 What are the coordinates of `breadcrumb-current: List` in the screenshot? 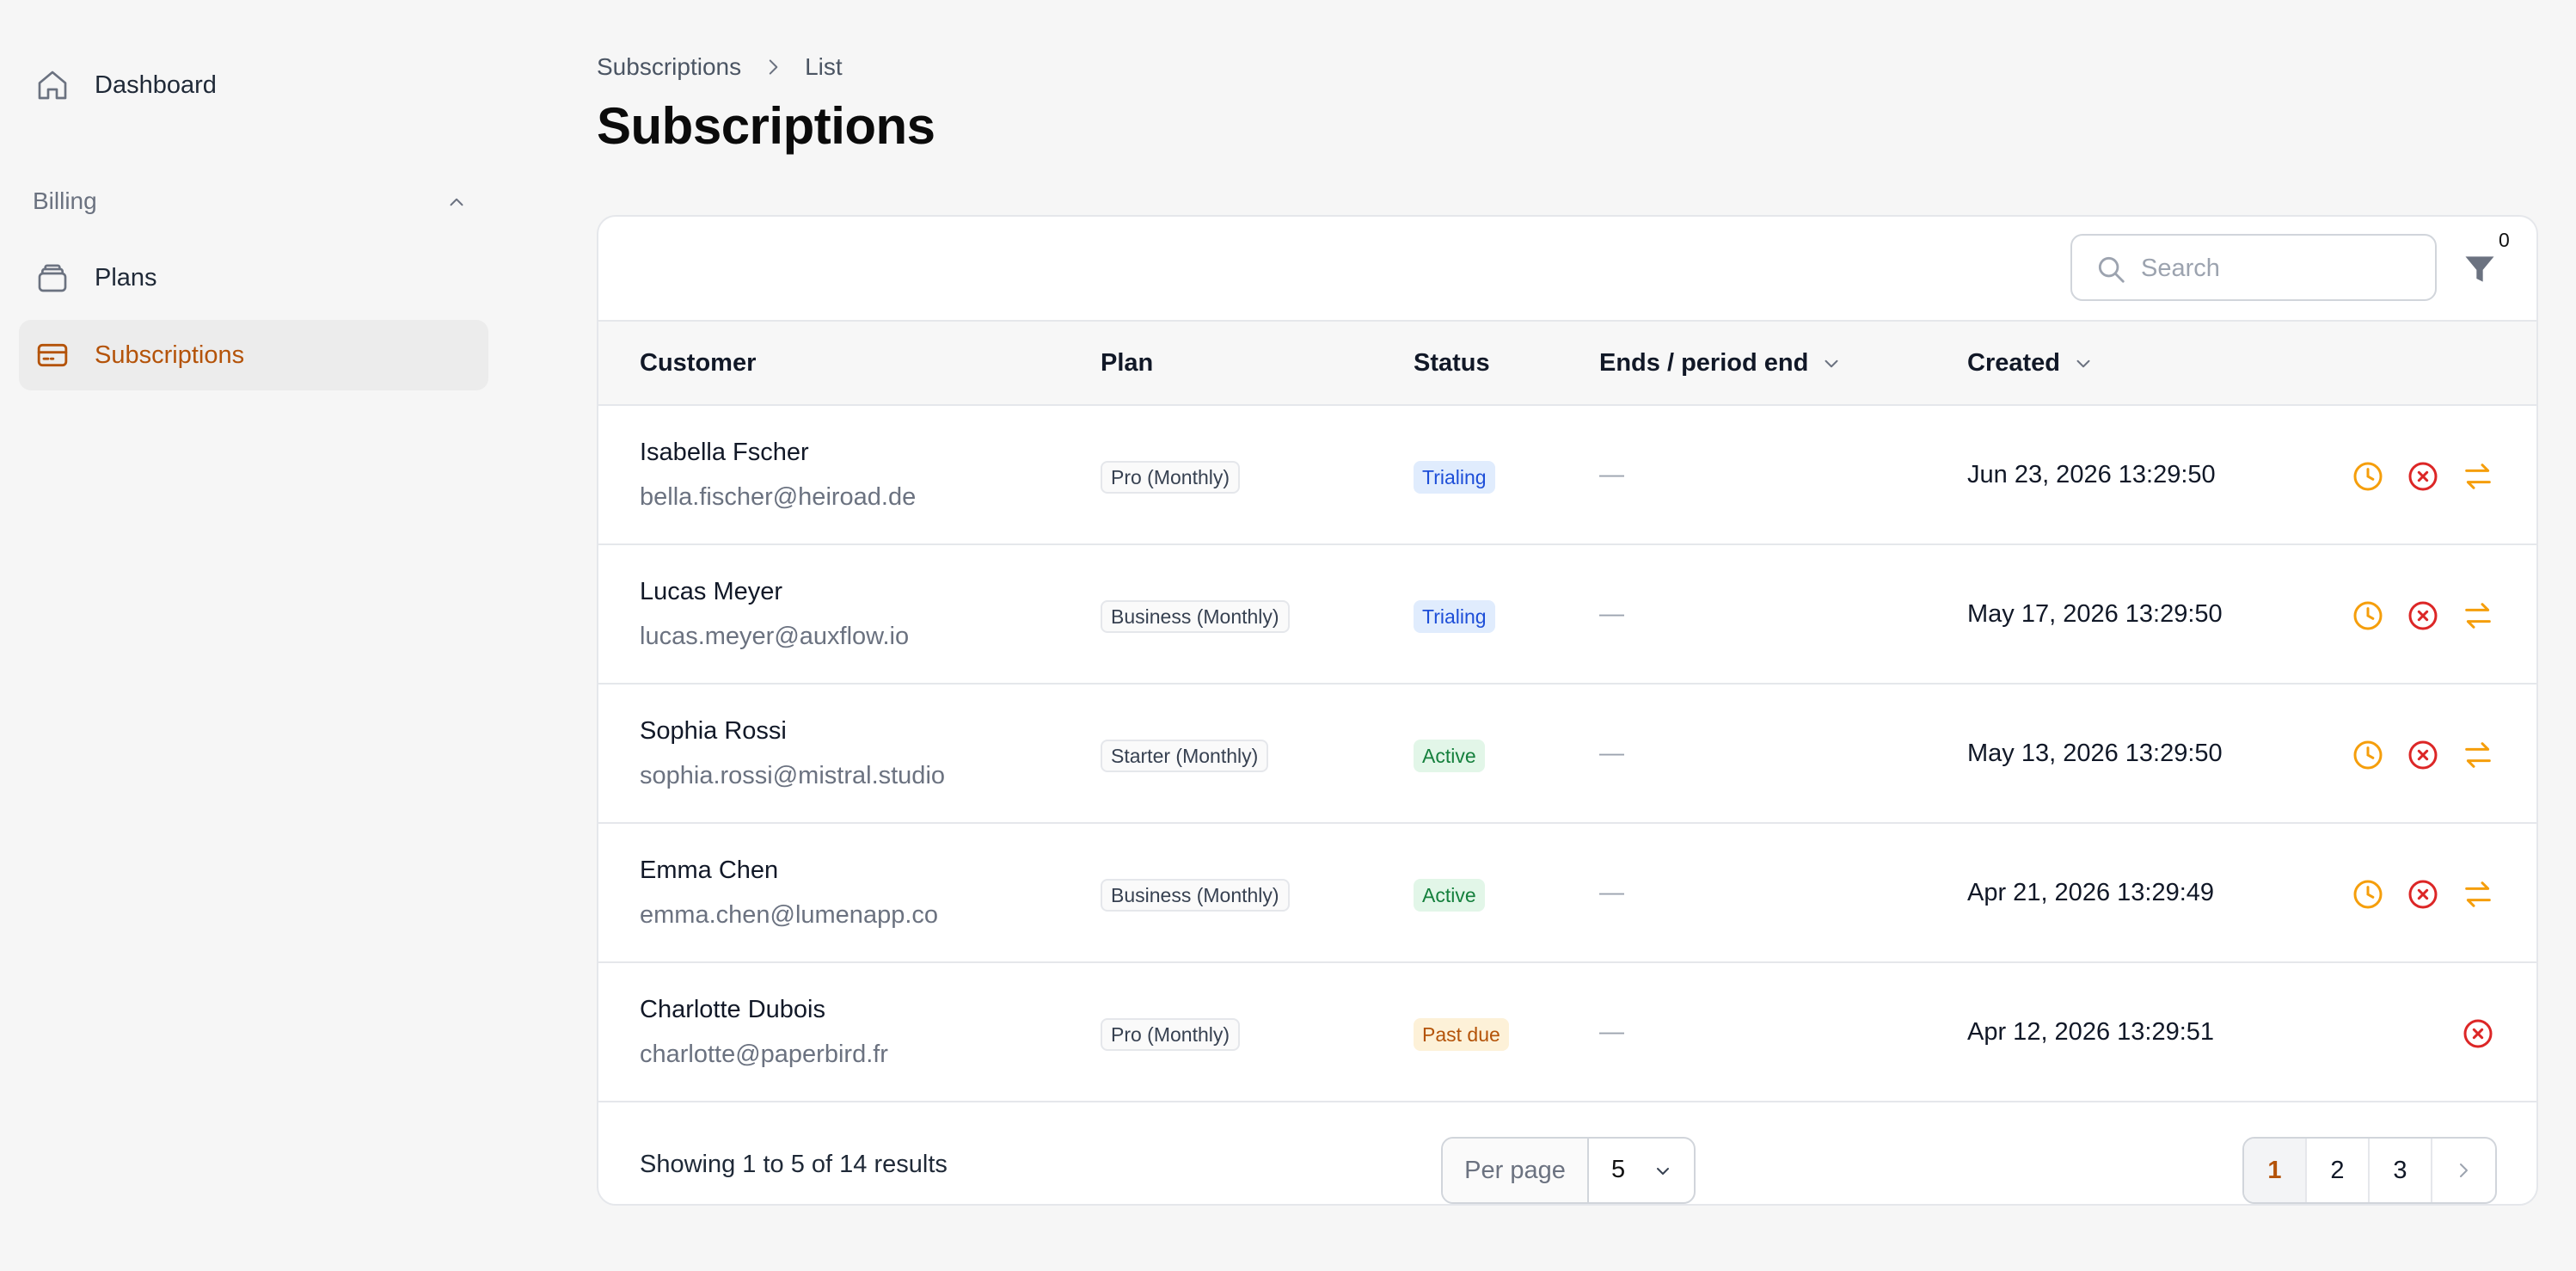 It's located at (824, 66).